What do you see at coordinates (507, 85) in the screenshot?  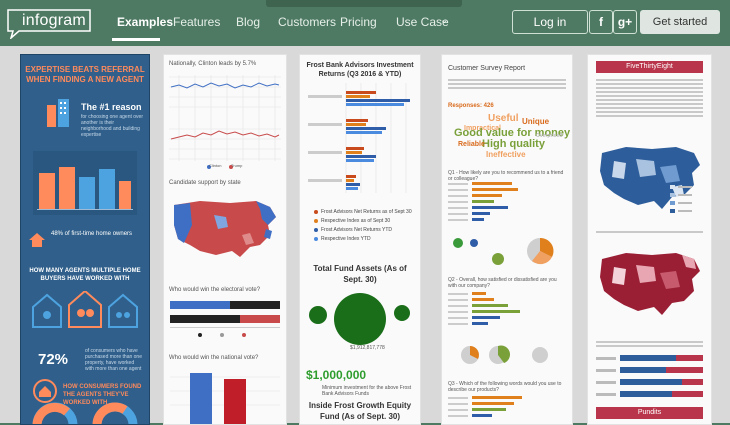 I see `card4-intro-text` at bounding box center [507, 85].